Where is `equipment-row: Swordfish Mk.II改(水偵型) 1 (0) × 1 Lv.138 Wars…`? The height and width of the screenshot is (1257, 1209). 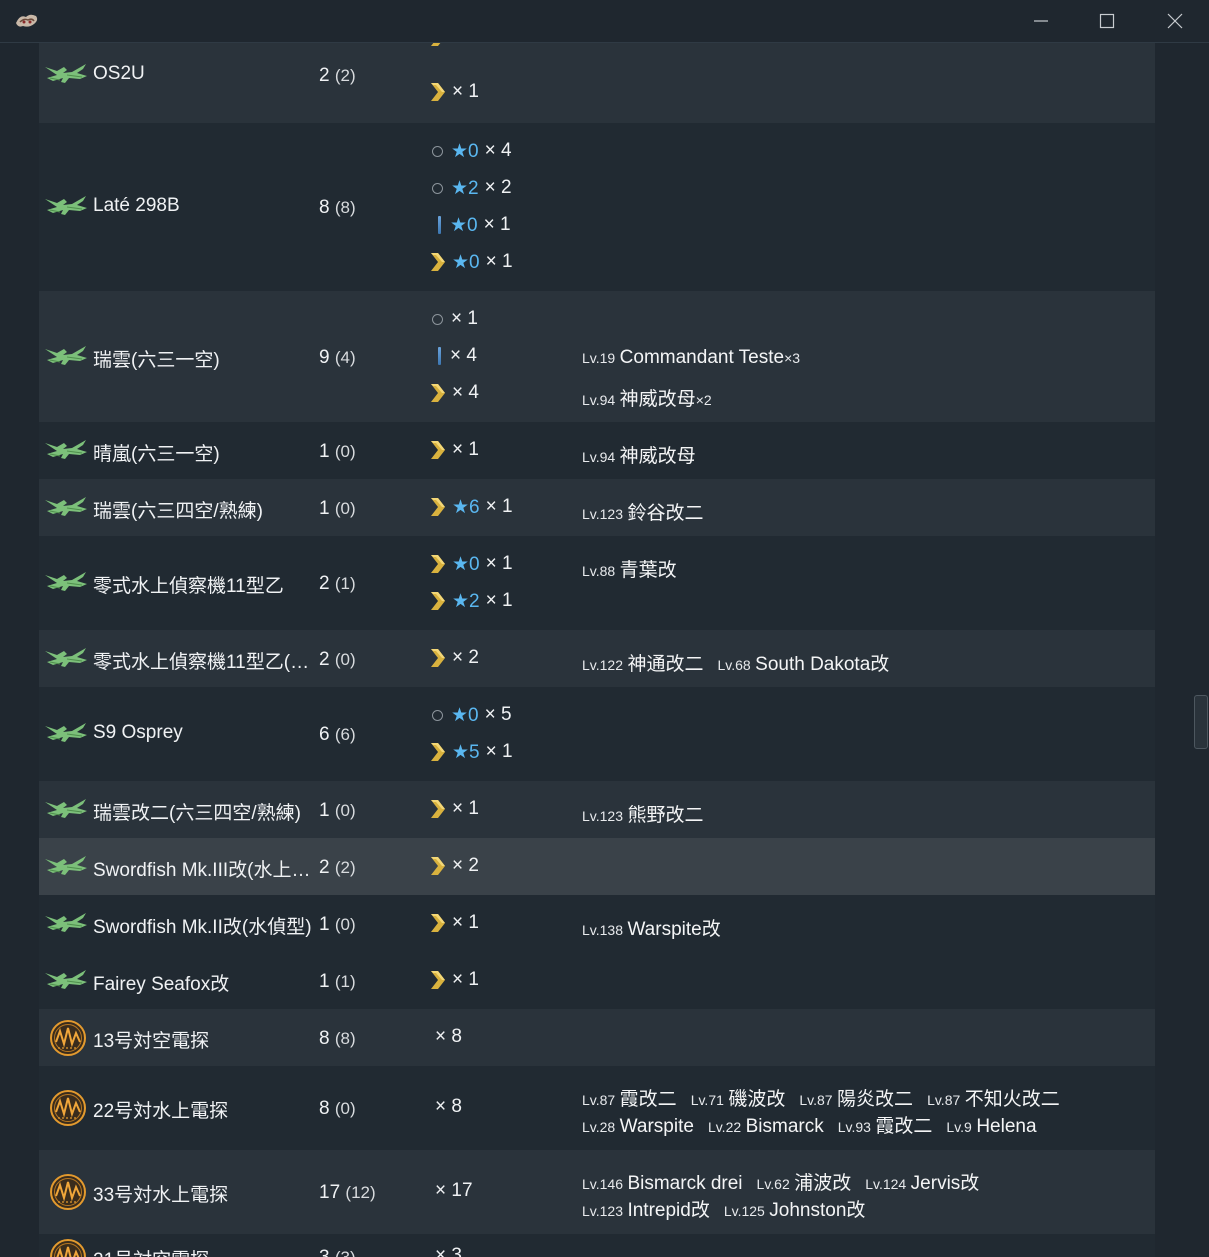
equipment-row: Swordfish Mk.II改(水偵型) 1 (0) × 1 Lv.138 Wars… is located at coordinates (597, 923).